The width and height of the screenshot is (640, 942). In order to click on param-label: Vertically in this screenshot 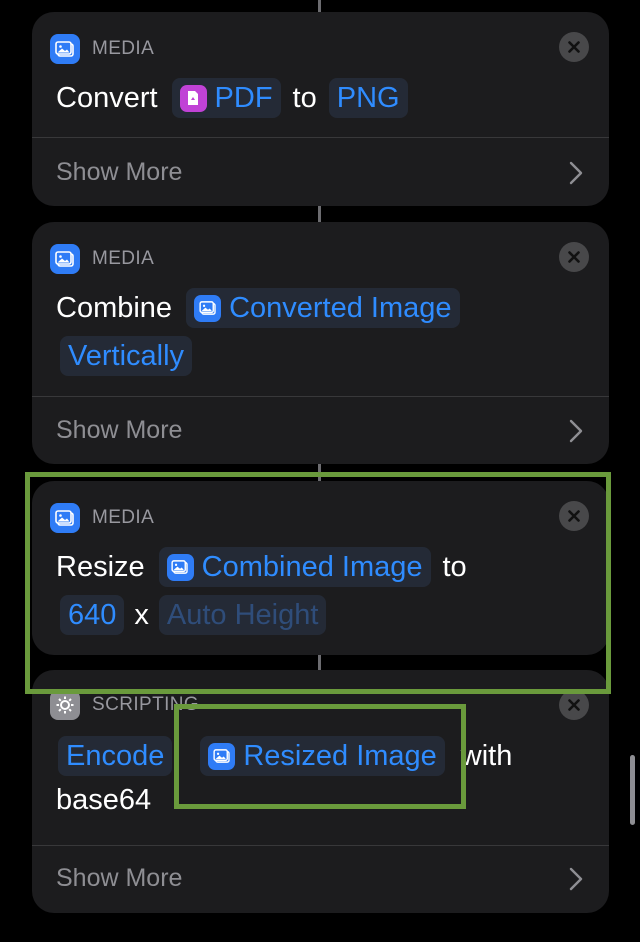, I will do `click(126, 355)`.